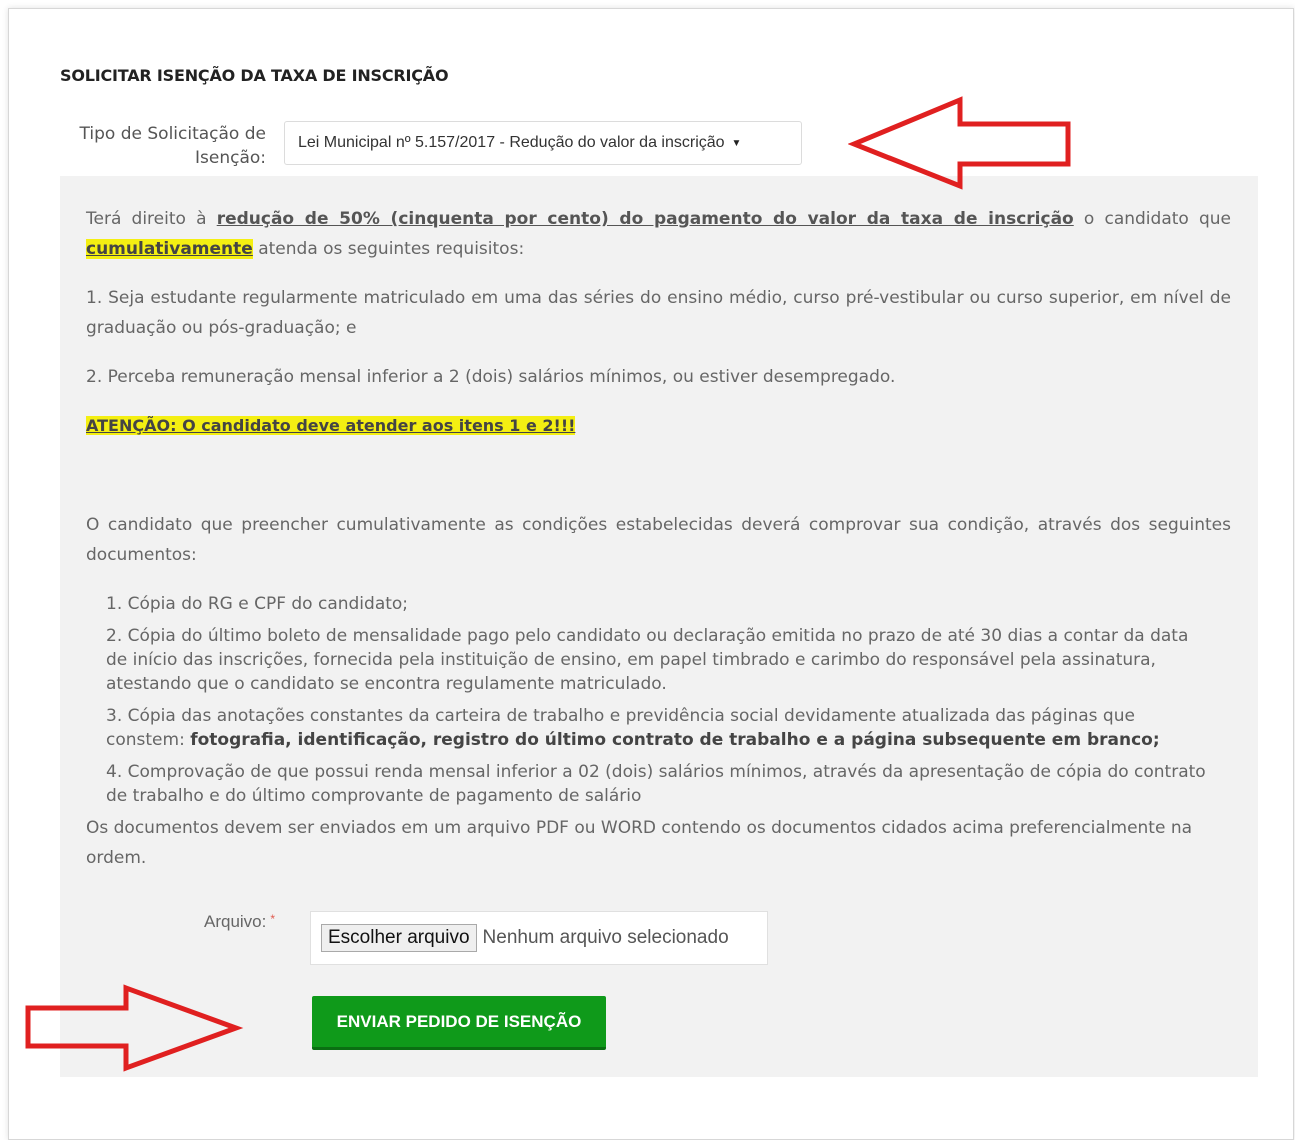 This screenshot has width=1295, height=1140. What do you see at coordinates (959, 143) in the screenshot?
I see `left-arrow-annotation-icon` at bounding box center [959, 143].